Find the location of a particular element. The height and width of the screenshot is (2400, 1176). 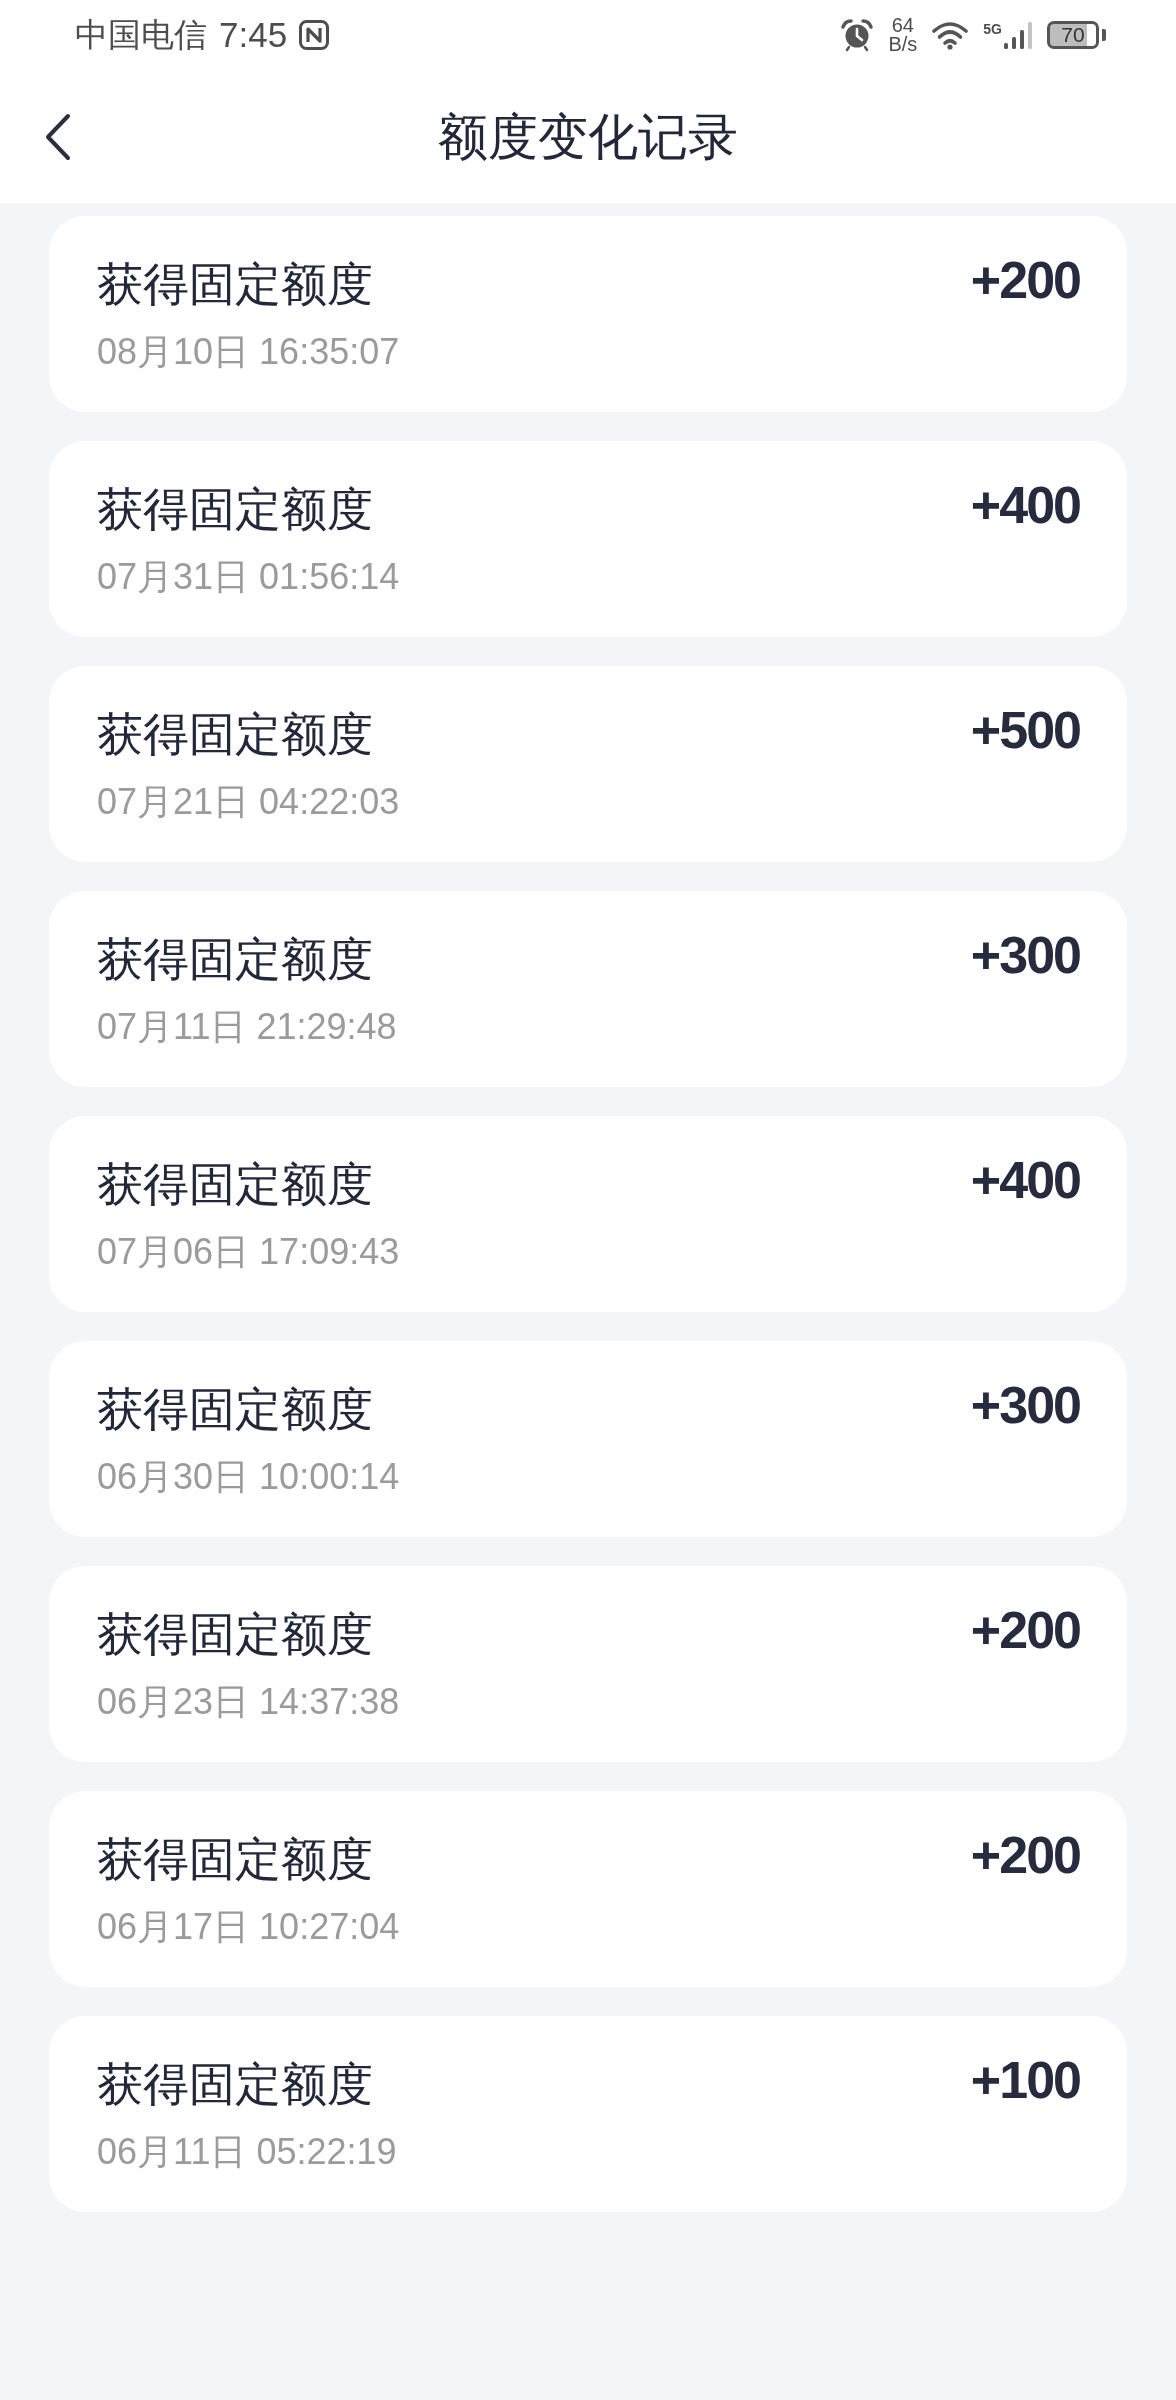

record-time: 08月10日 16:35:07 is located at coordinates (248, 352).